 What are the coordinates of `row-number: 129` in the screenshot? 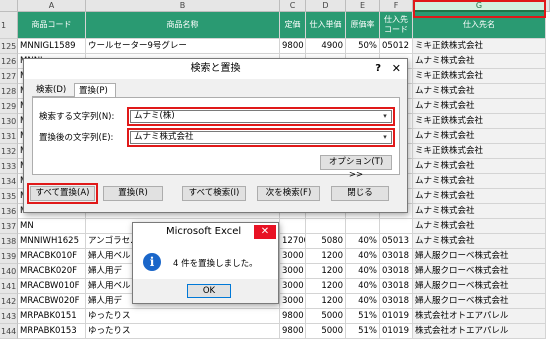 It's located at (9, 106).